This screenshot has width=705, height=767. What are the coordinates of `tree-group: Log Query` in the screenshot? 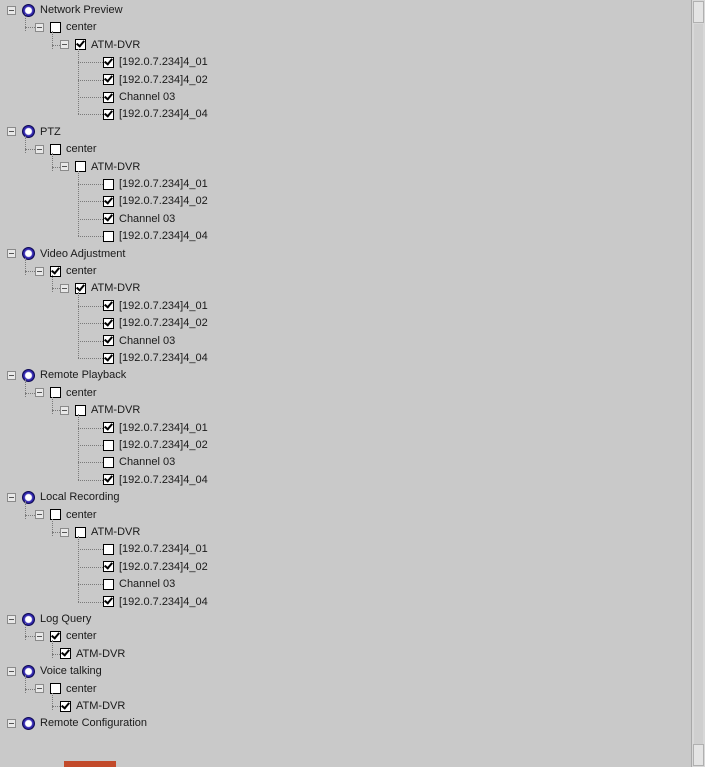 It's located at (49, 619).